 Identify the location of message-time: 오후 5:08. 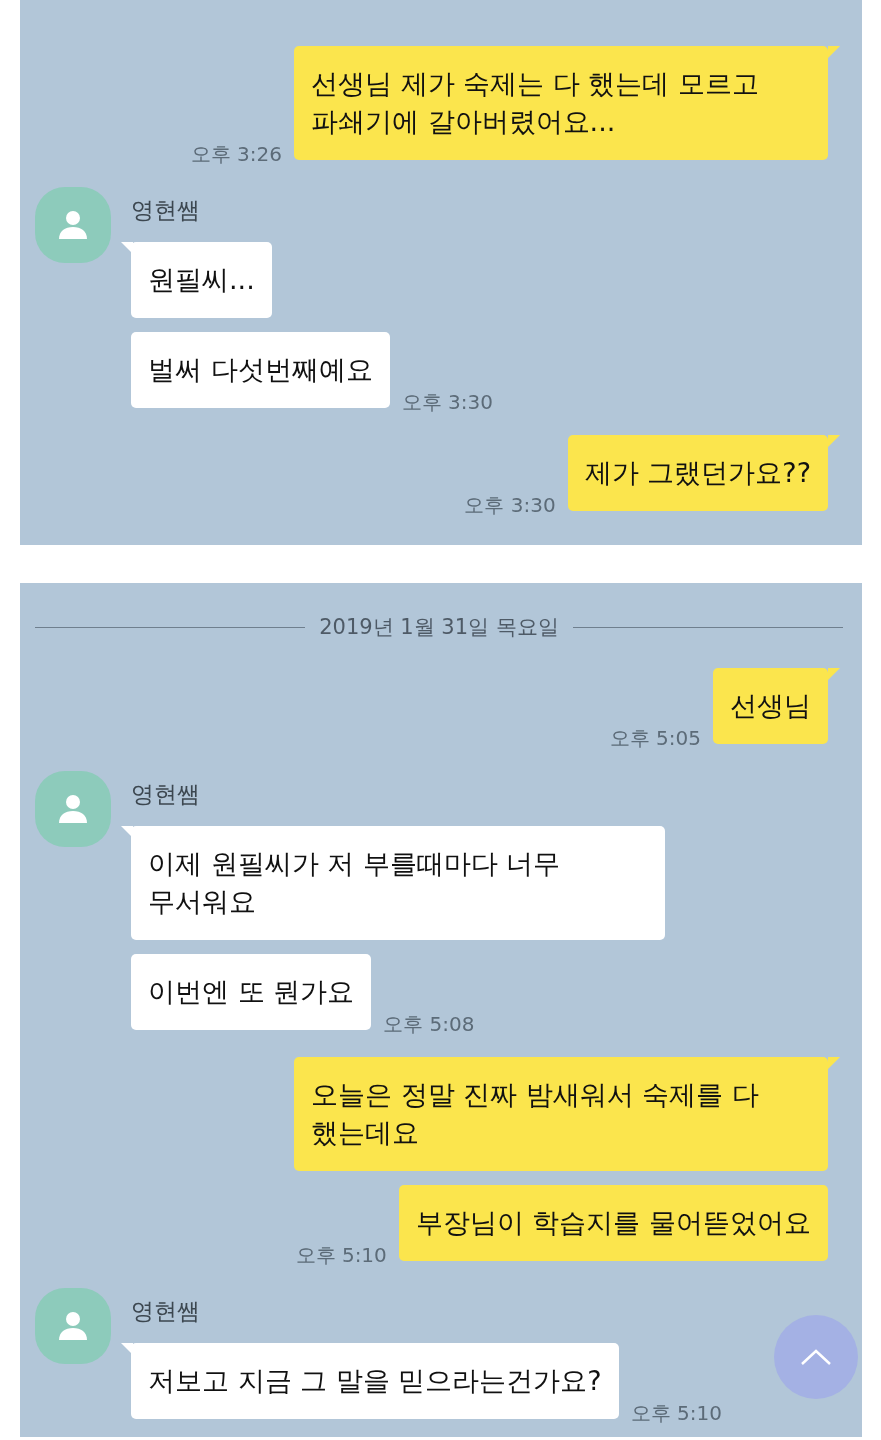
(429, 1024).